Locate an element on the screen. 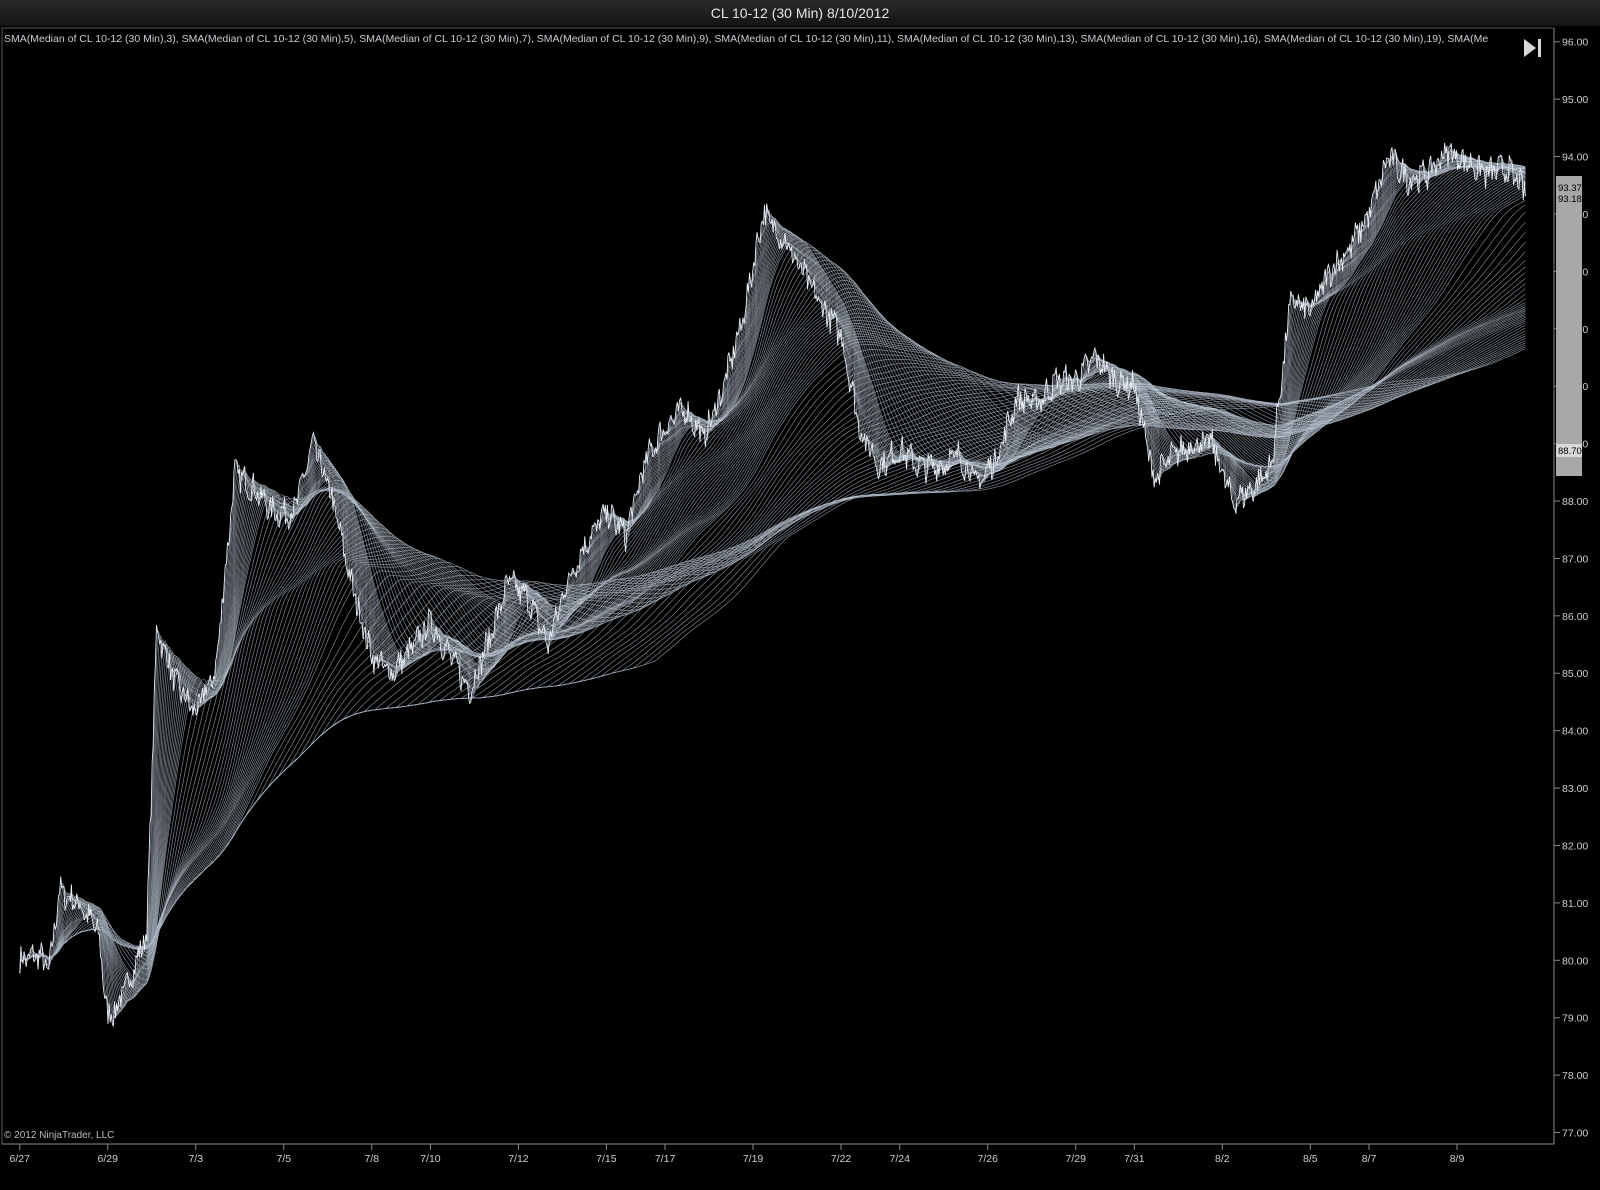 The height and width of the screenshot is (1190, 1600). y-tick-label: 78.00 is located at coordinates (1575, 1076).